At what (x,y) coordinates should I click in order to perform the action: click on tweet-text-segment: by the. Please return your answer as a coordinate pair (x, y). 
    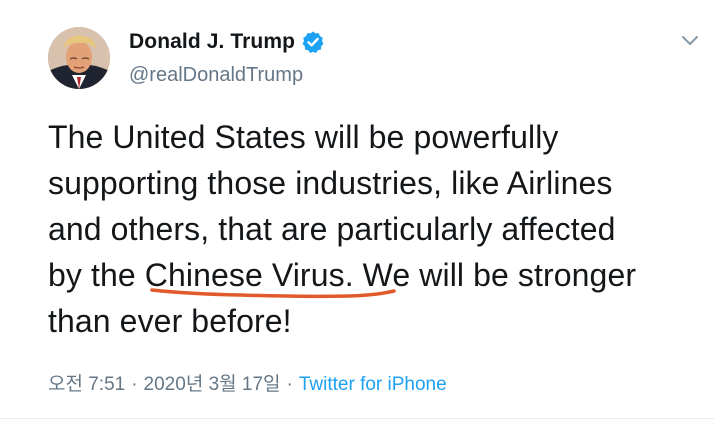
    Looking at the image, I should click on (96, 275).